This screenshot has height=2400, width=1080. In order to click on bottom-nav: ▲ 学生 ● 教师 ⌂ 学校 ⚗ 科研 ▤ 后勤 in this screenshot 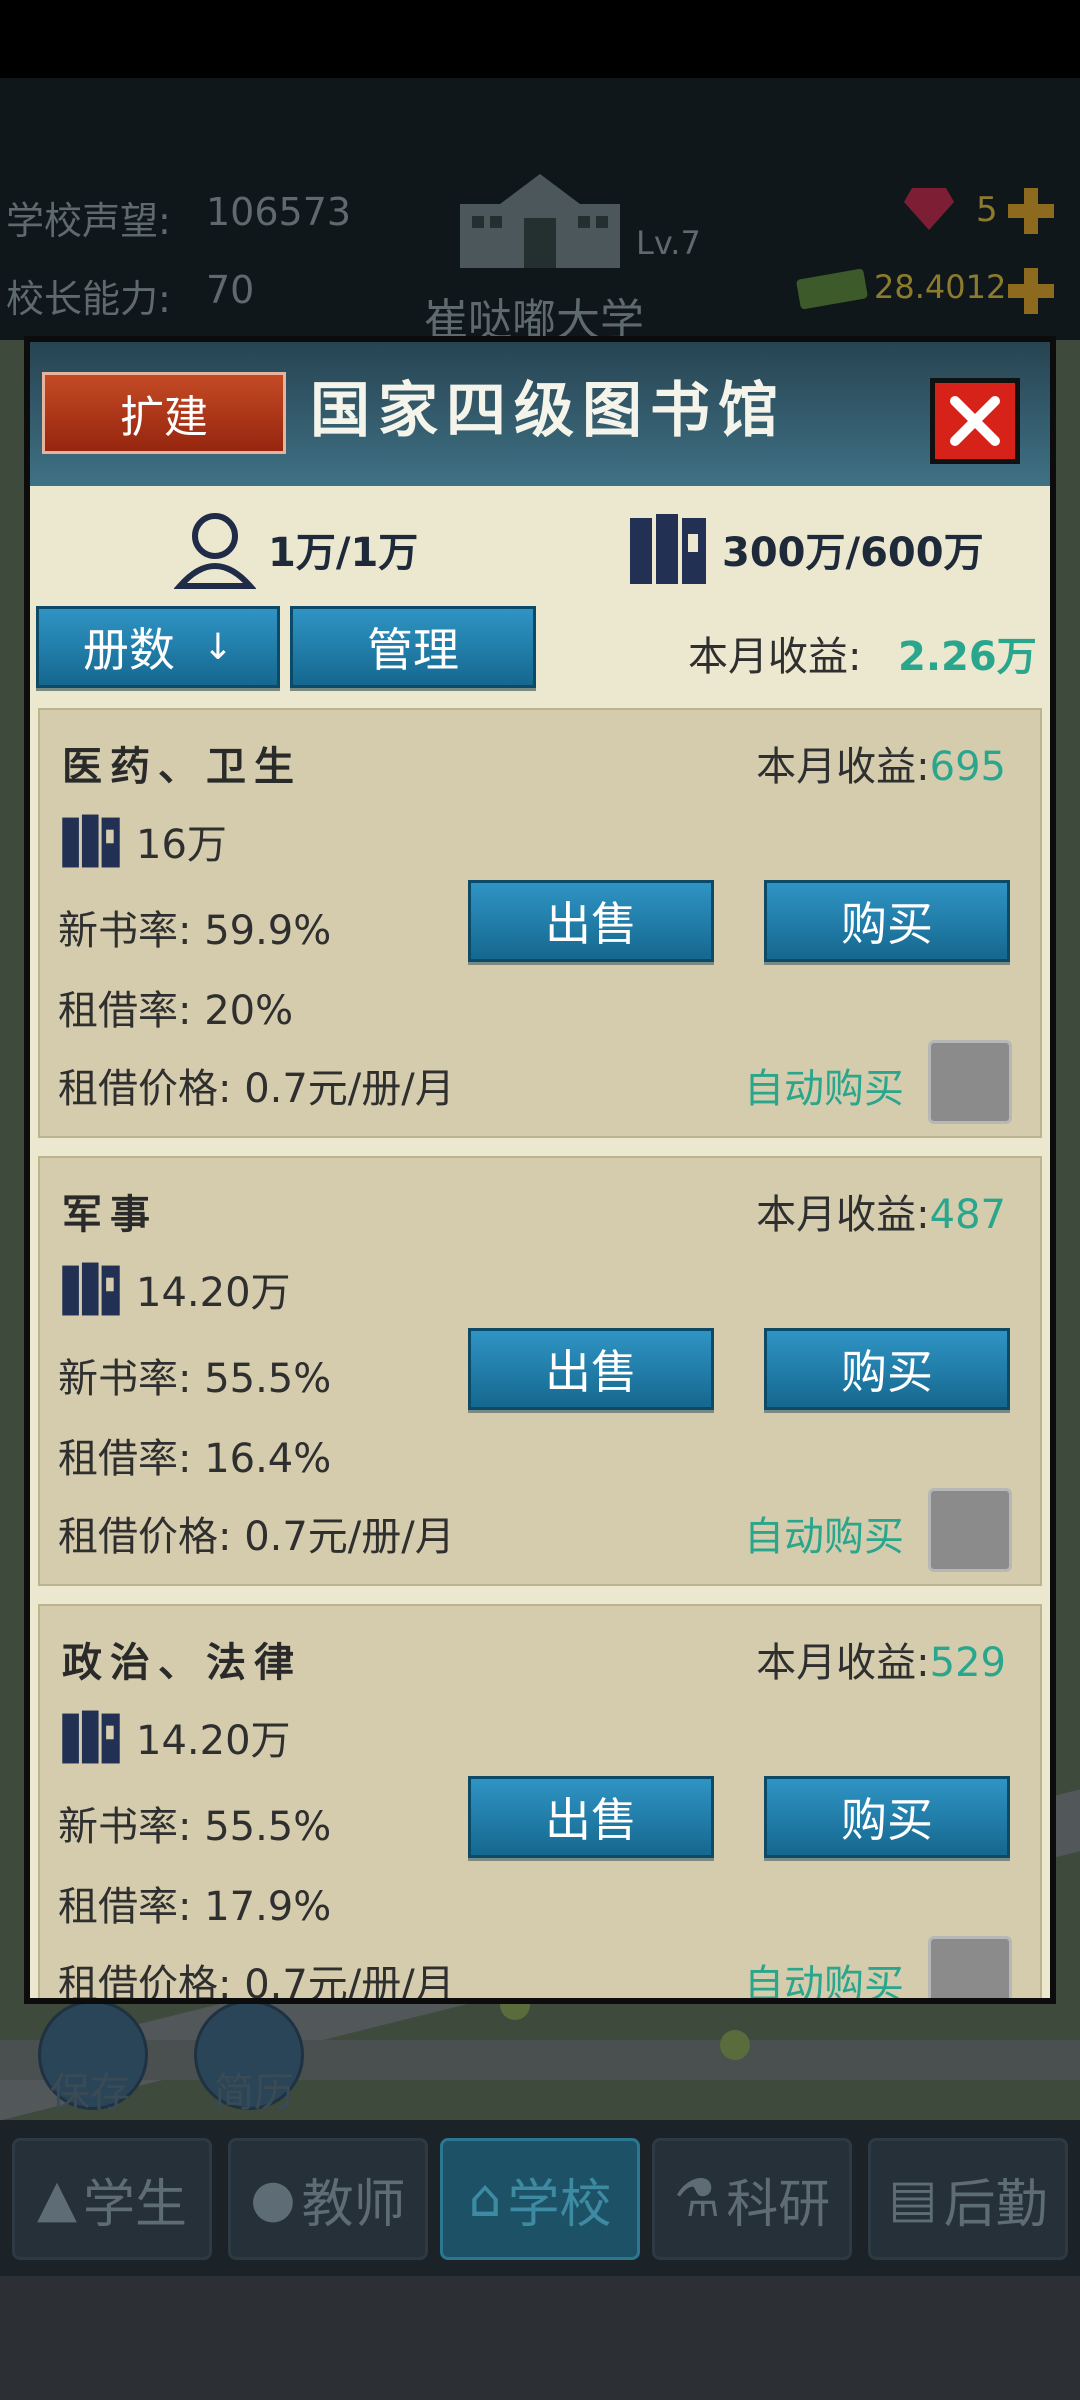, I will do `click(540, 2198)`.